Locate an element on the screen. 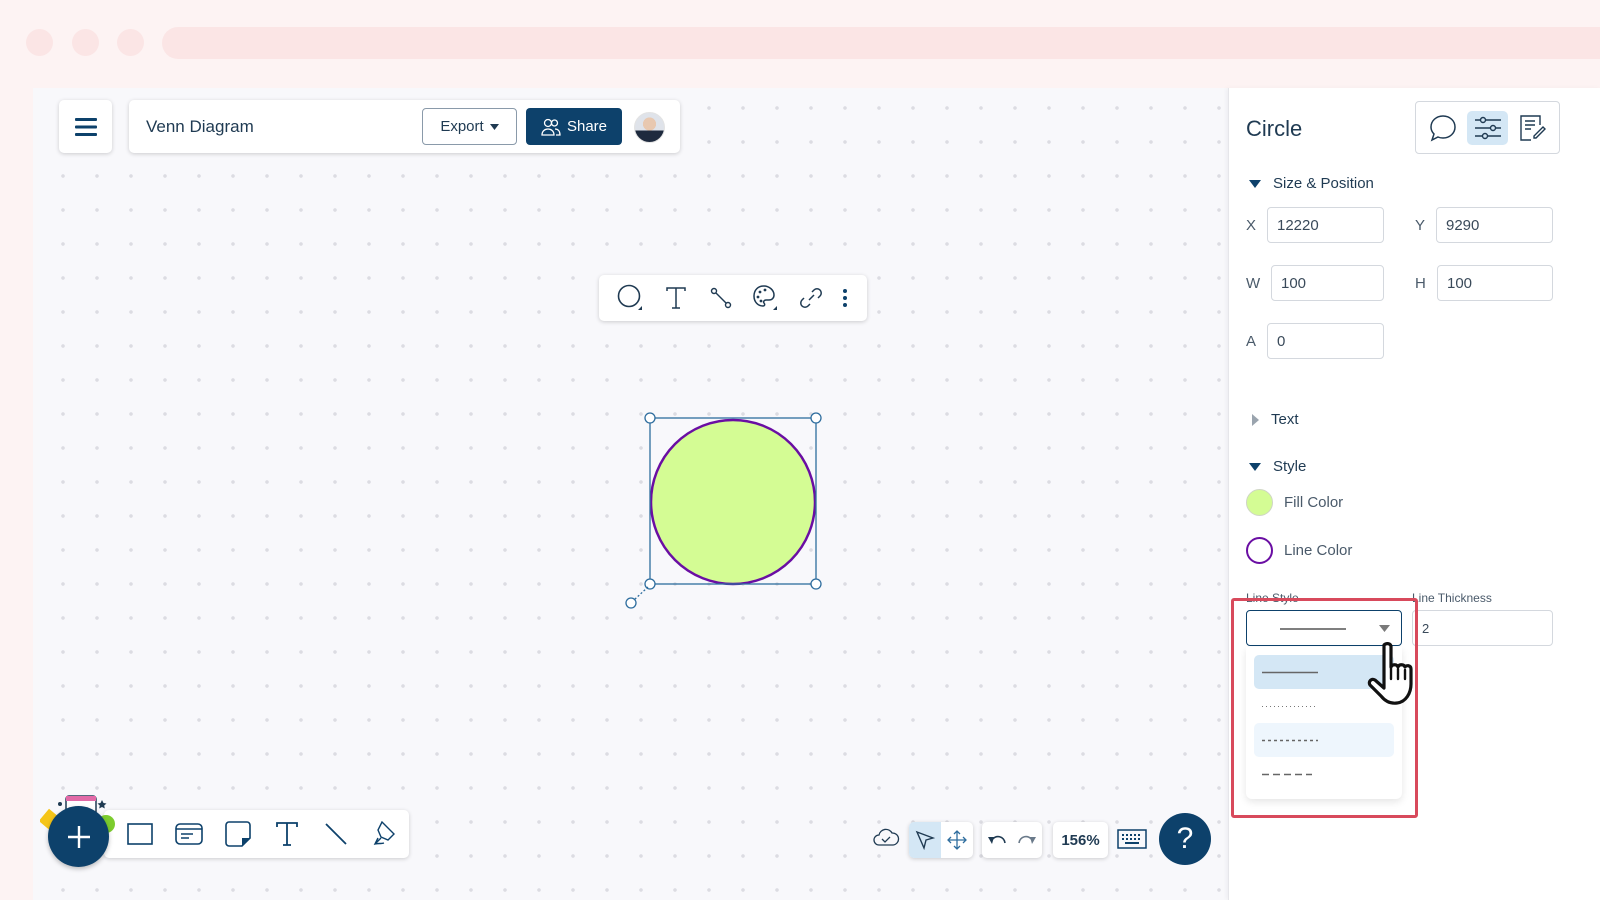 The height and width of the screenshot is (900, 1600). more-options-button is located at coordinates (845, 298).